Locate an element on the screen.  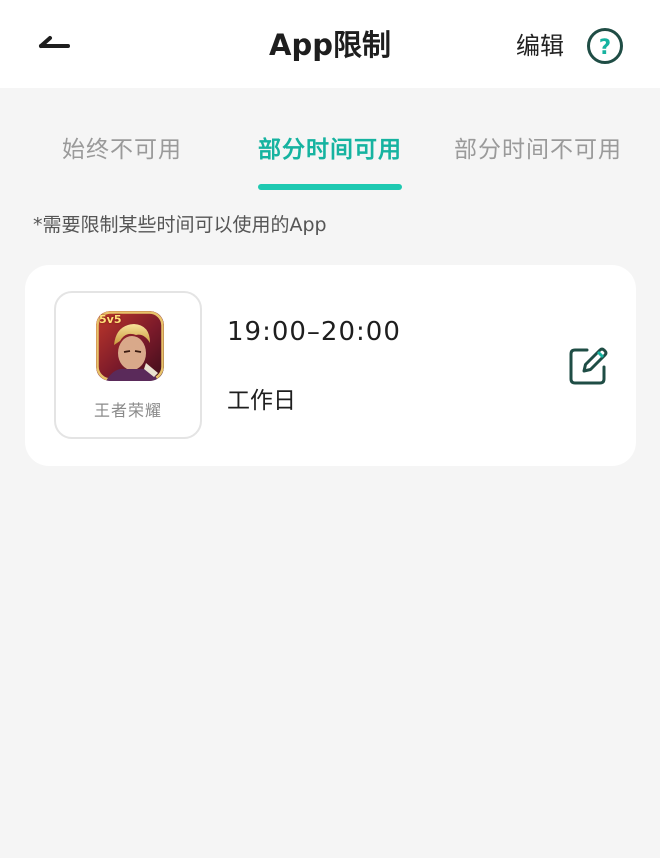
day-type: 工作日 is located at coordinates (261, 401).